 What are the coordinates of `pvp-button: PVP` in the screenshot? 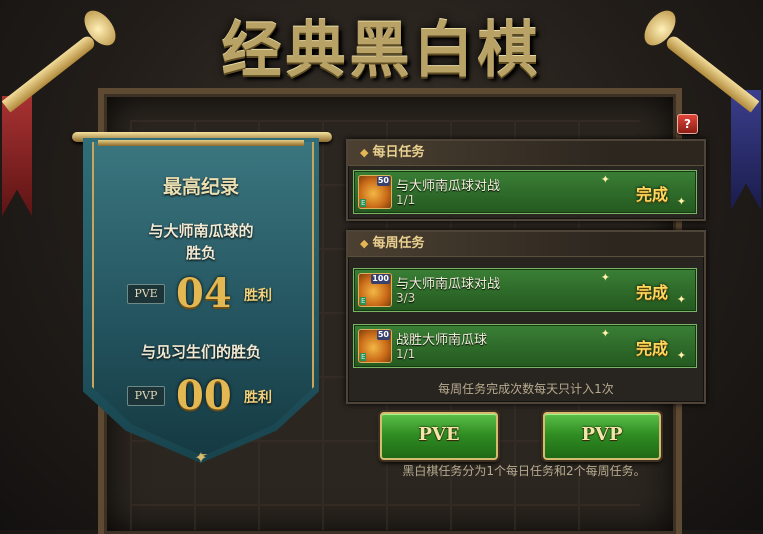 It's located at (602, 436).